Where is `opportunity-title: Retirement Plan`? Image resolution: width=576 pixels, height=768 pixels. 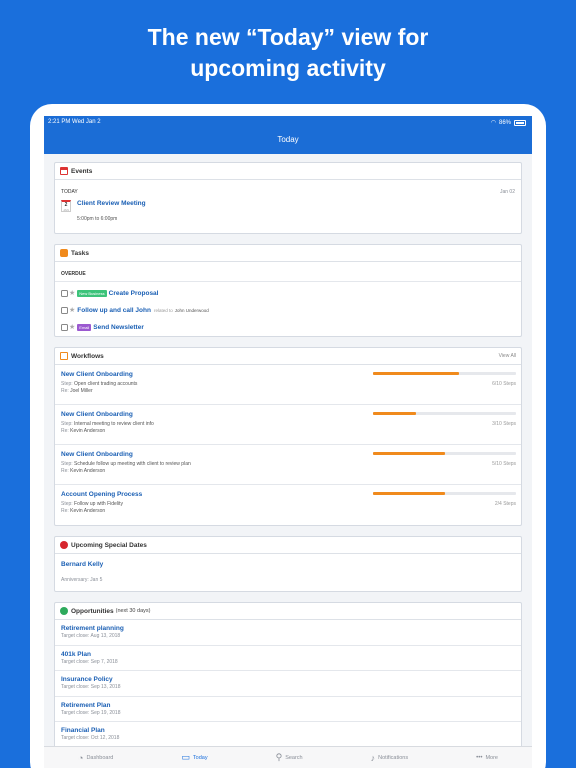
opportunity-title: Retirement Plan is located at coordinates (288, 705).